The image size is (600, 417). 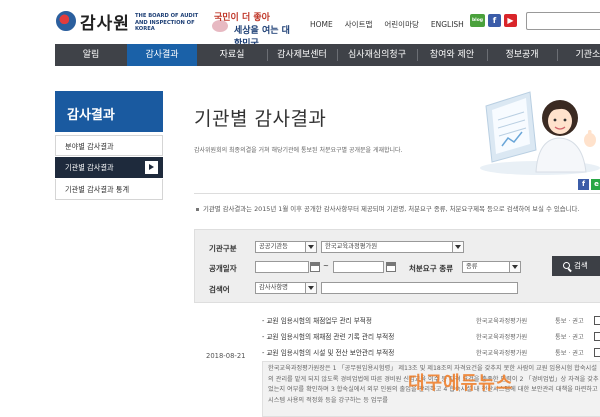 I want to click on nav-item-review-request: 심사재심의청구, so click(x=377, y=55).